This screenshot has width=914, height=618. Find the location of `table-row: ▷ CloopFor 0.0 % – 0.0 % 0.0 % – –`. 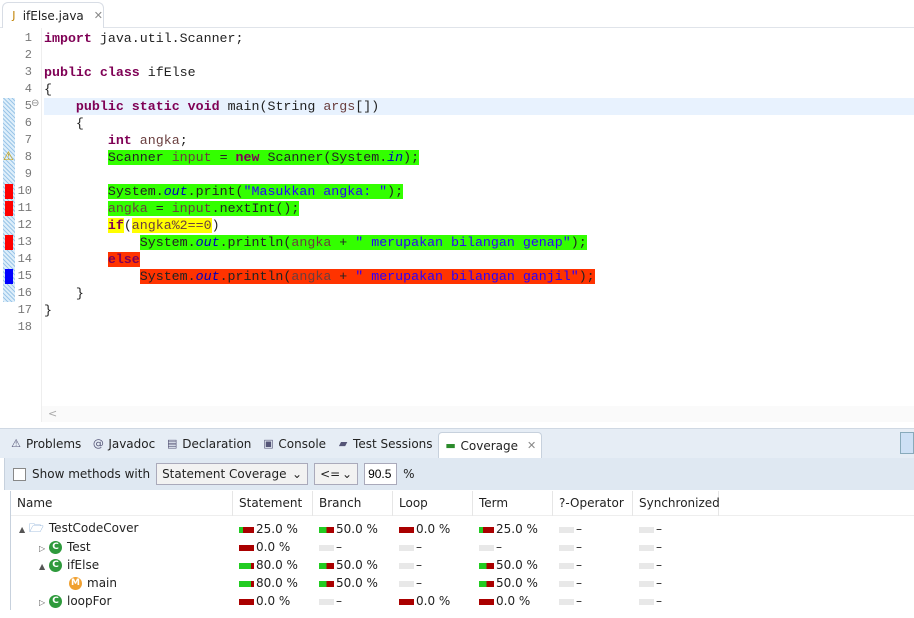

table-row: ▷ CloopFor 0.0 % – 0.0 % 0.0 % – – is located at coordinates (462, 601).